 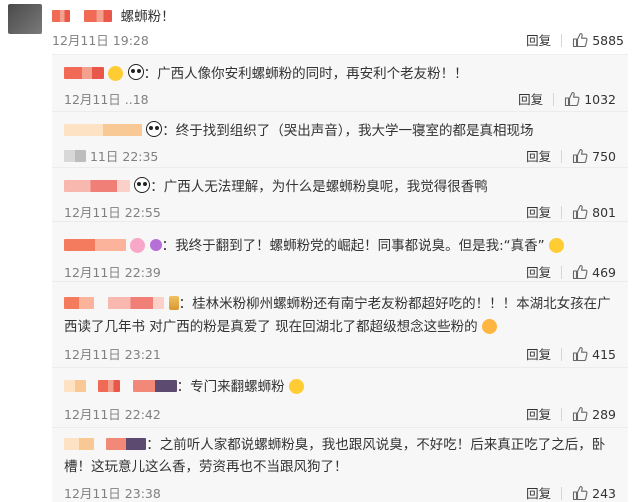 I want to click on reply-text: 之前听人家都说螺蛳粉臭，我也跟风说臭，不好吃！后来真正吃了之后，卧, so click(x=382, y=445).